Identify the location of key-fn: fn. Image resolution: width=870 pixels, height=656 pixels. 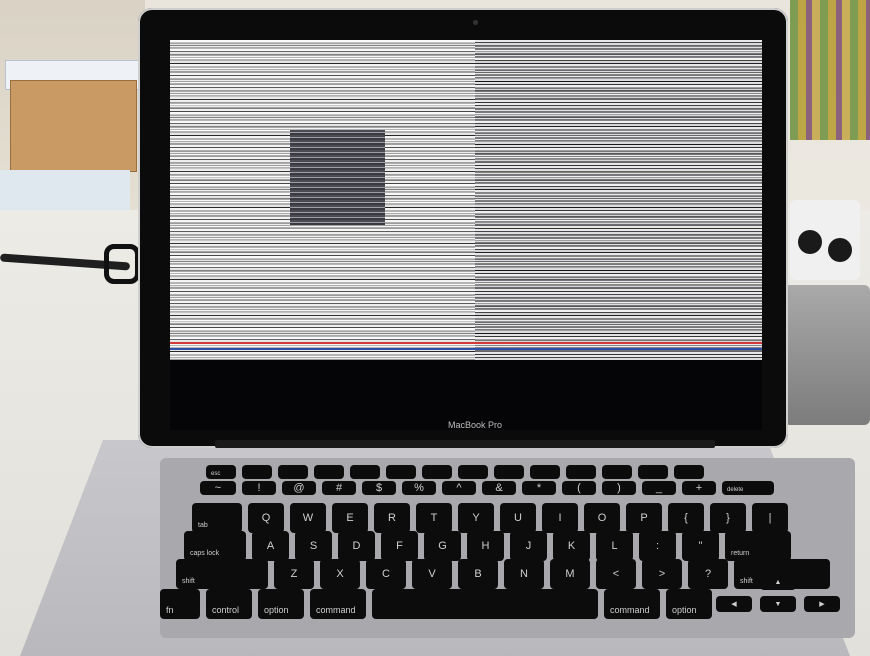
(180, 604).